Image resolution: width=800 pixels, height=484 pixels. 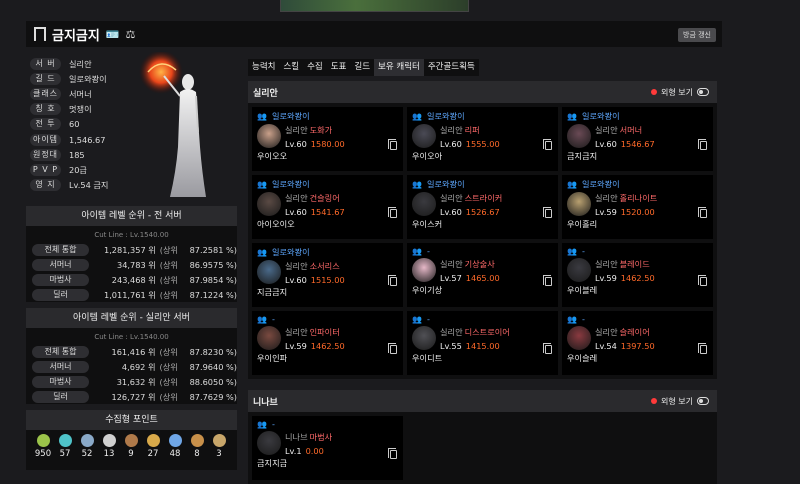 I want to click on rank-label: 마법사, so click(x=60, y=381).